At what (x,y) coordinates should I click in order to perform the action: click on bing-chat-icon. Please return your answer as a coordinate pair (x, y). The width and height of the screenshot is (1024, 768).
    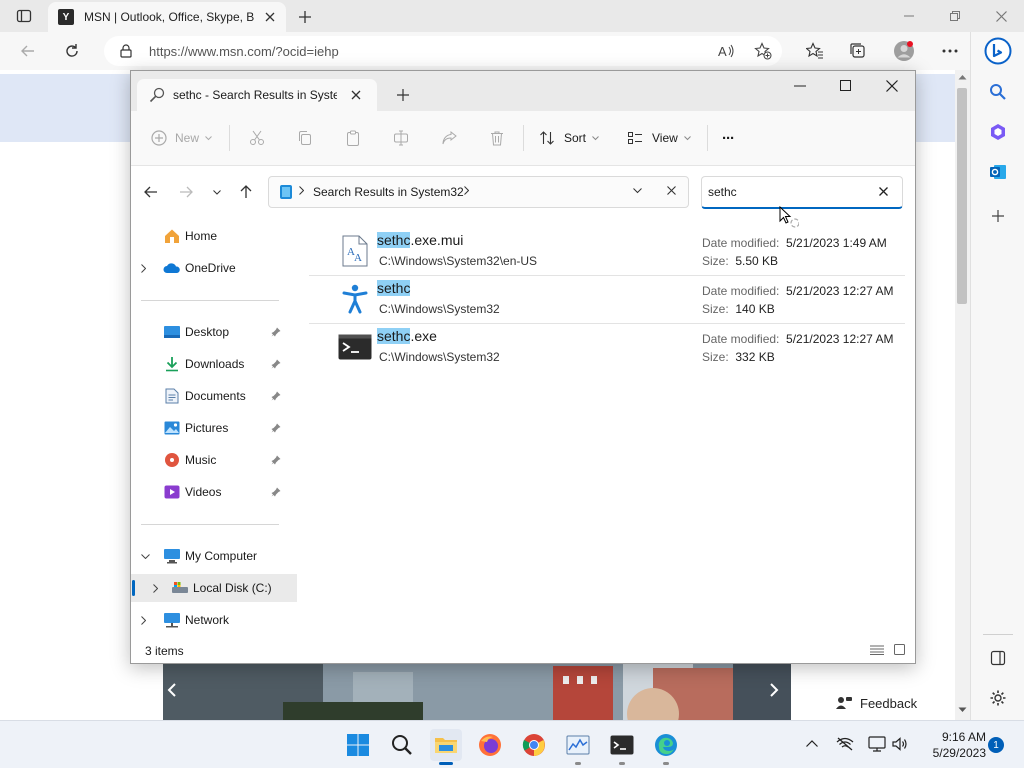
    Looking at the image, I should click on (998, 51).